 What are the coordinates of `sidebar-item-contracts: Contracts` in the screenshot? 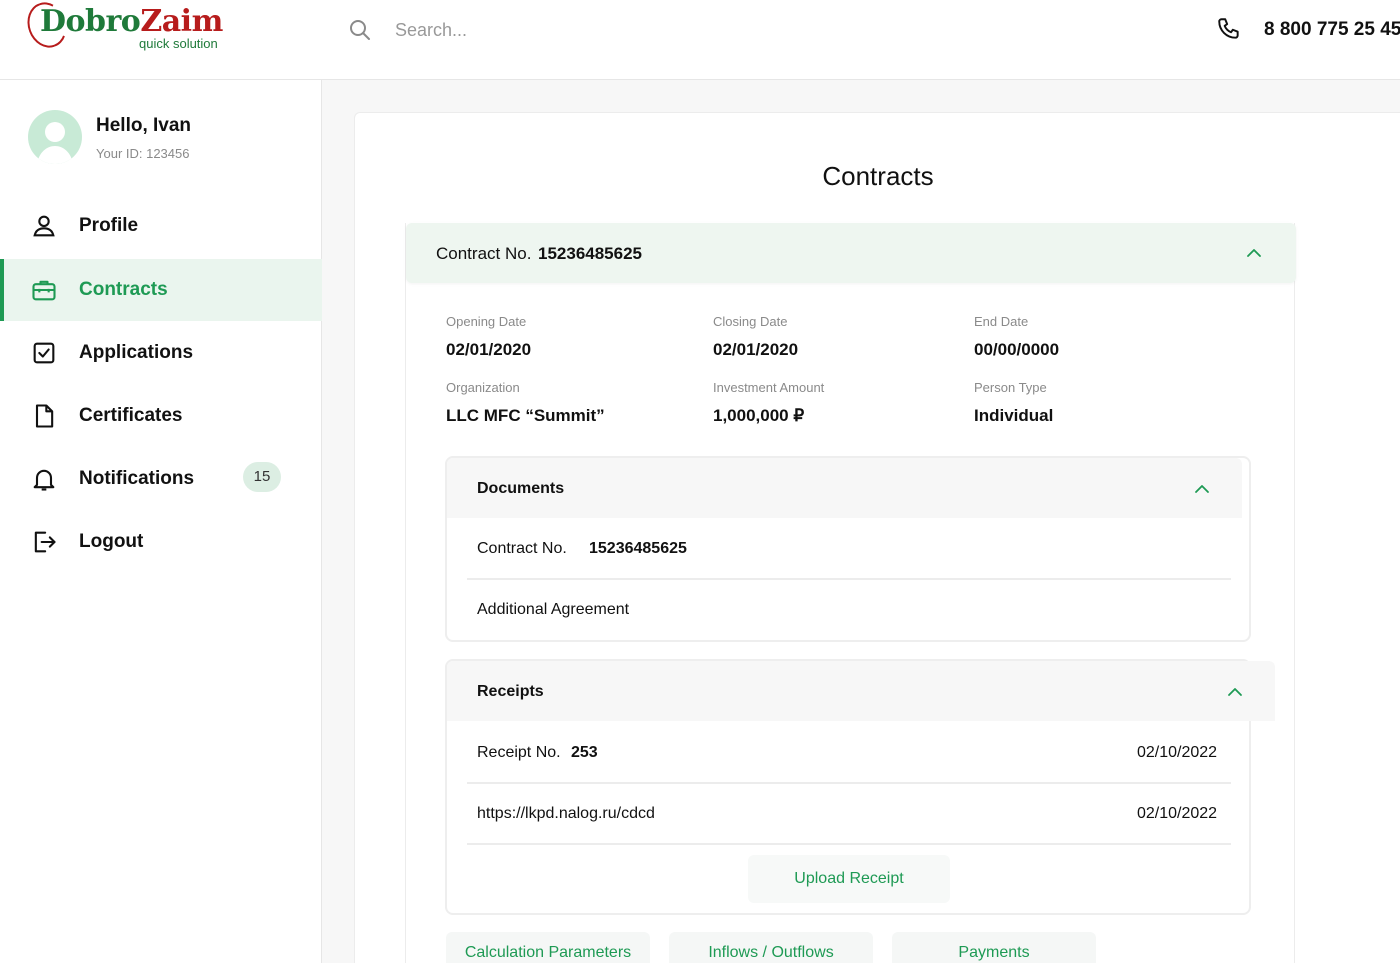 It's located at (161, 290).